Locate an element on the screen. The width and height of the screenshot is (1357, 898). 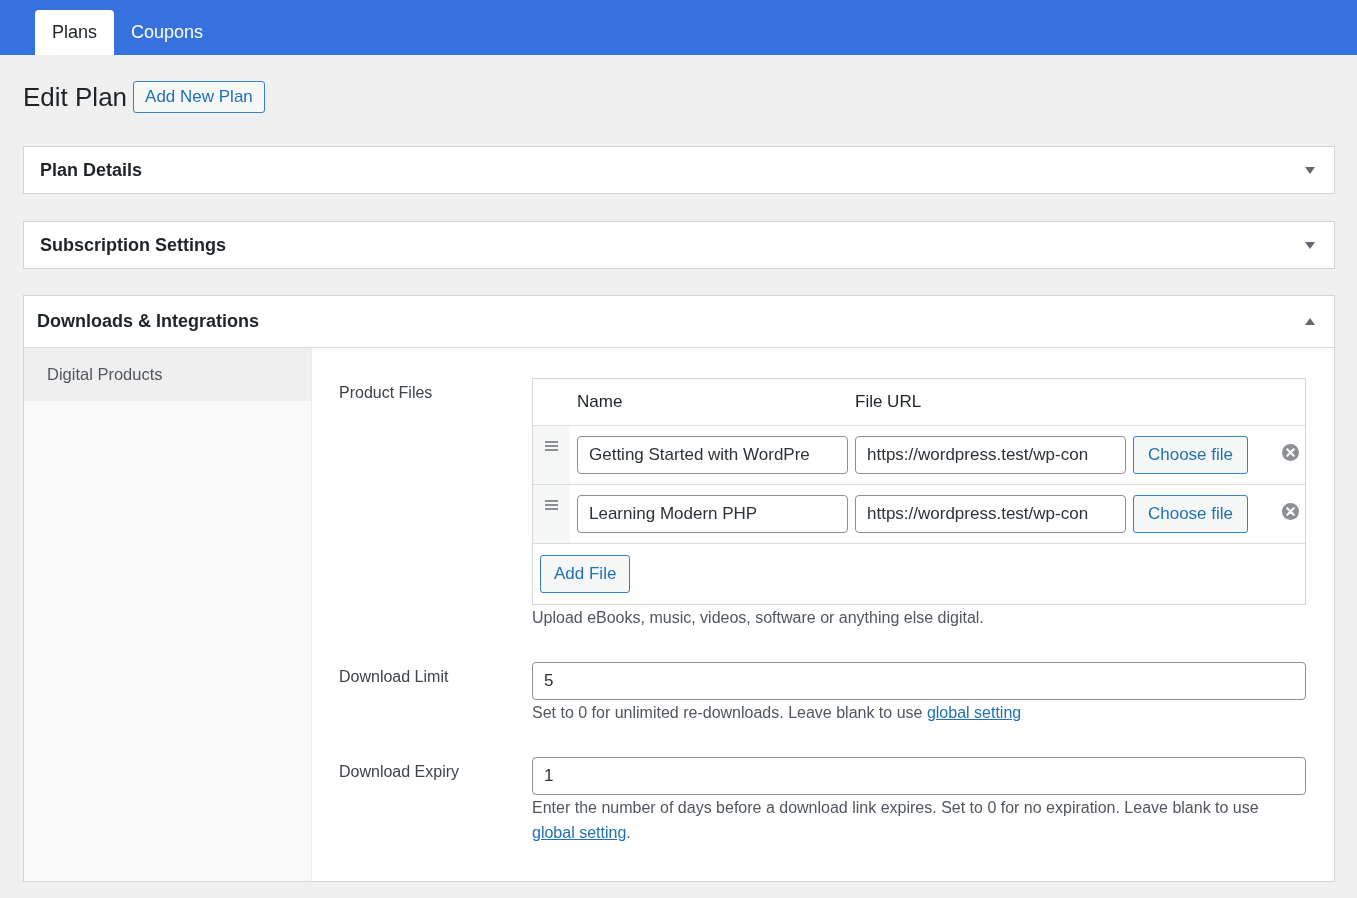
number-input: 1 is located at coordinates (919, 776).